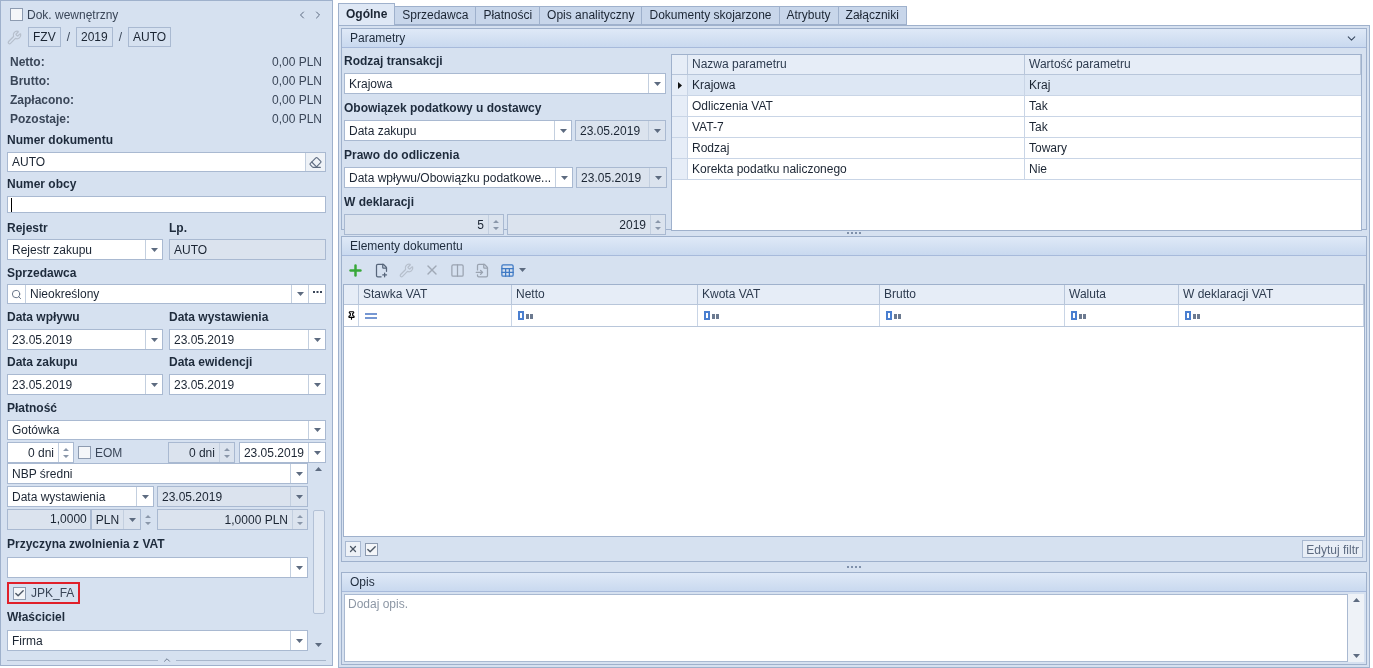 The image size is (1373, 668). I want to click on tab: Płatności, so click(508, 15).